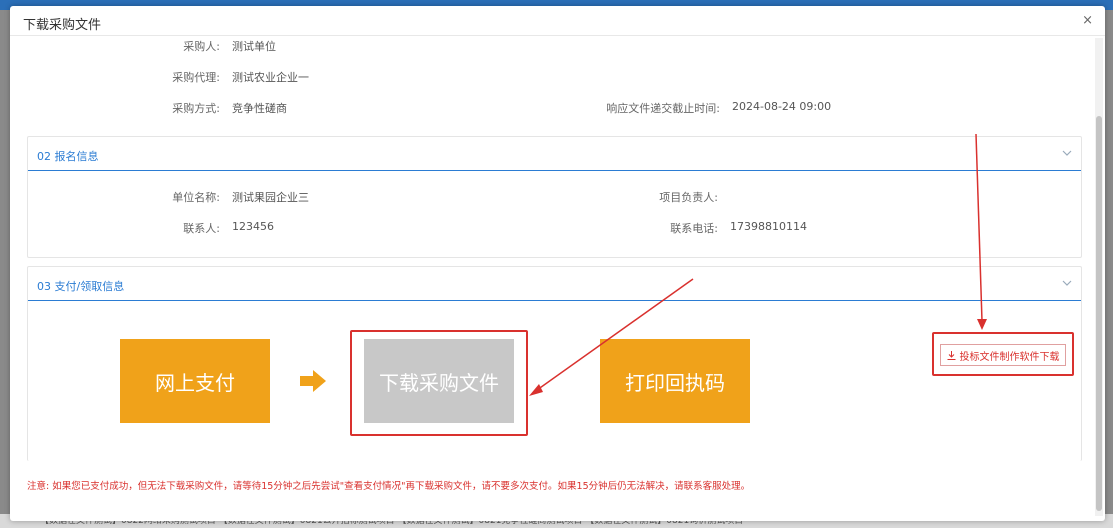 The image size is (1113, 528). Describe the element at coordinates (557, 21) in the screenshot. I see `dialog-header: 下载采购文件 ×` at that location.